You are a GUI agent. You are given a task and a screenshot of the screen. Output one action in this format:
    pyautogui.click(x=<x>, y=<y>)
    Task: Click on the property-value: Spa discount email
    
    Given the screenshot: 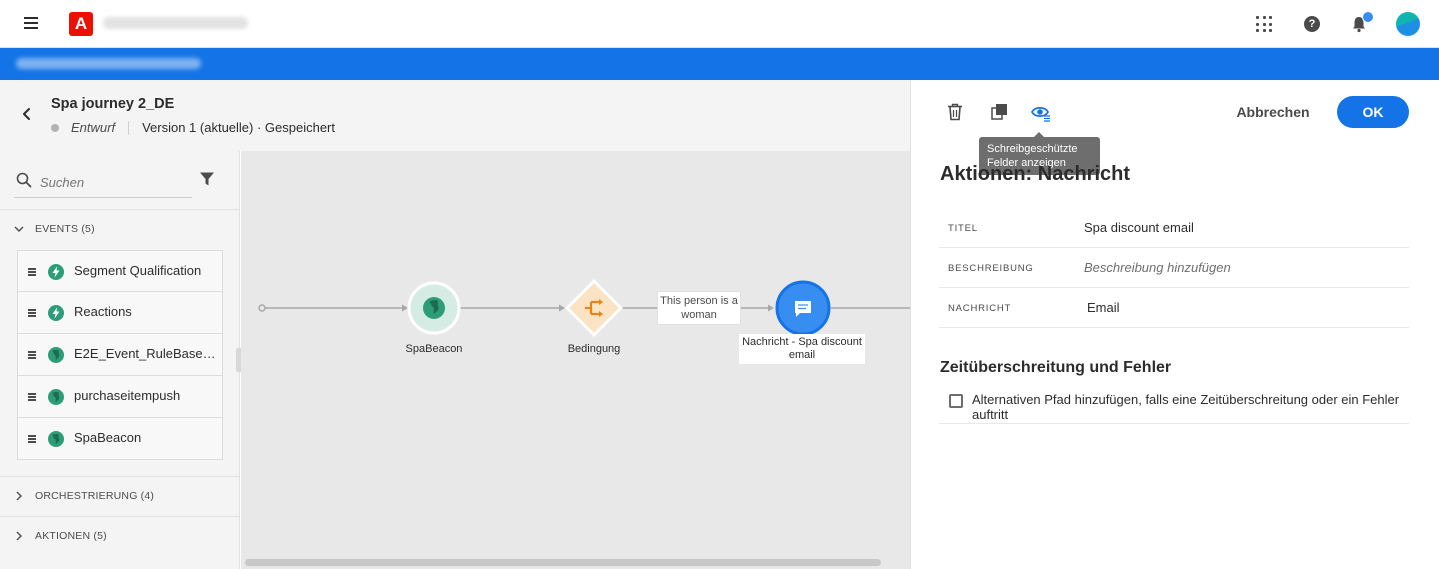 What is the action you would take?
    pyautogui.click(x=1139, y=227)
    